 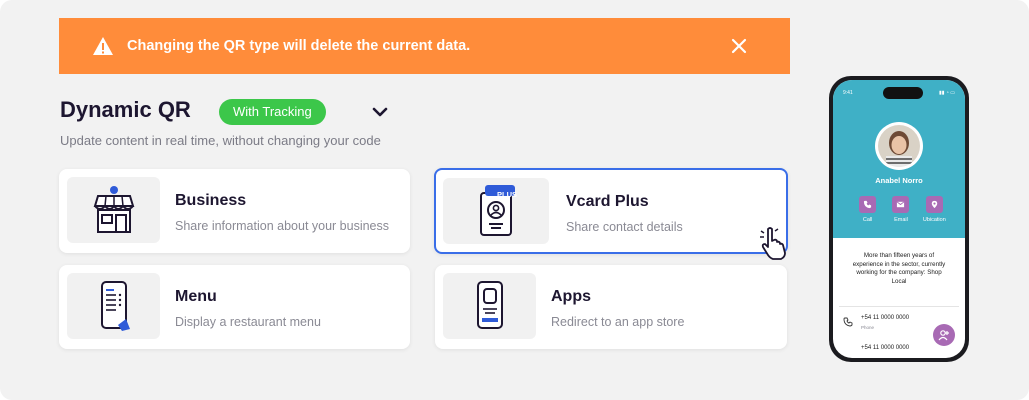 I want to click on card-description: Redirect to an app store, so click(x=618, y=322).